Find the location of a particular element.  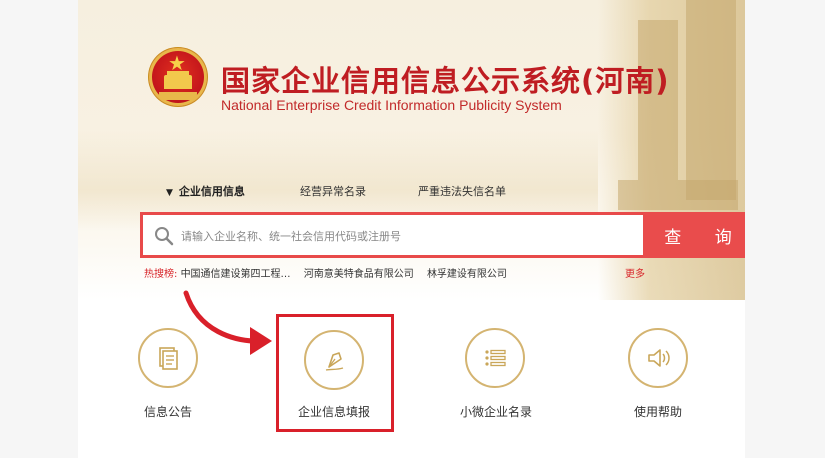

search-button: 查 询 is located at coordinates (694, 235).